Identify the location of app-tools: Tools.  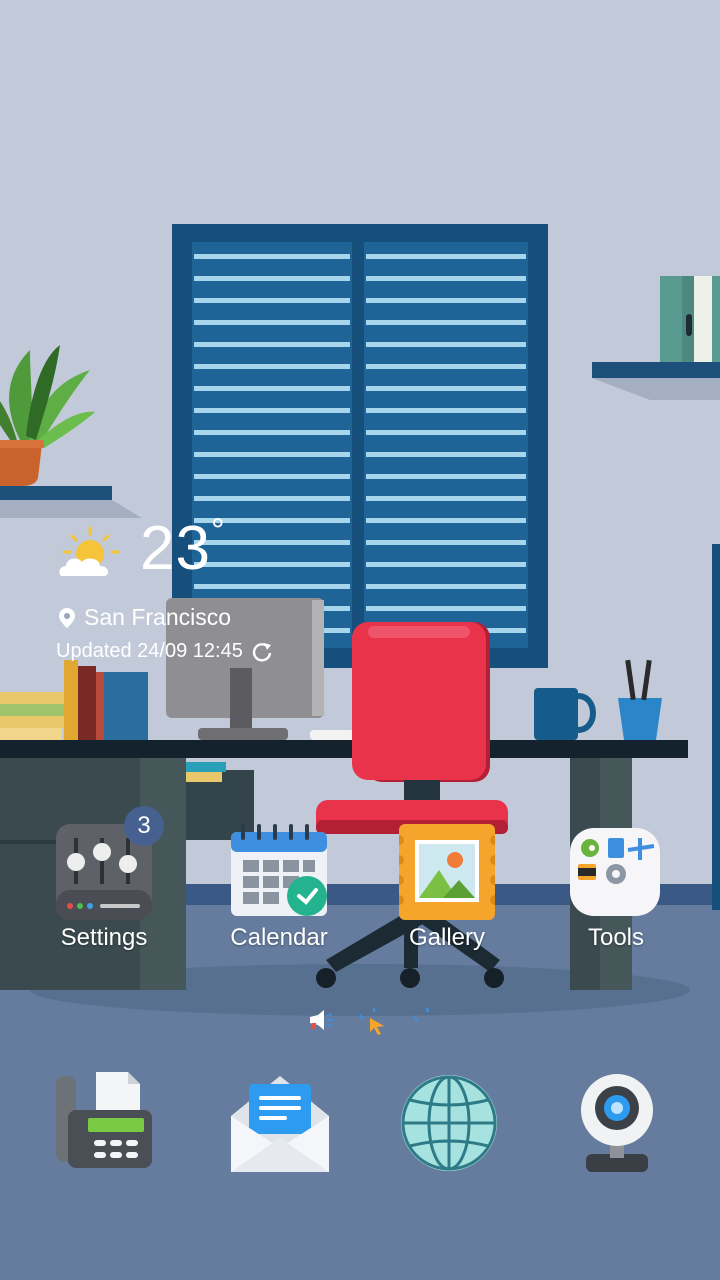
(616, 888).